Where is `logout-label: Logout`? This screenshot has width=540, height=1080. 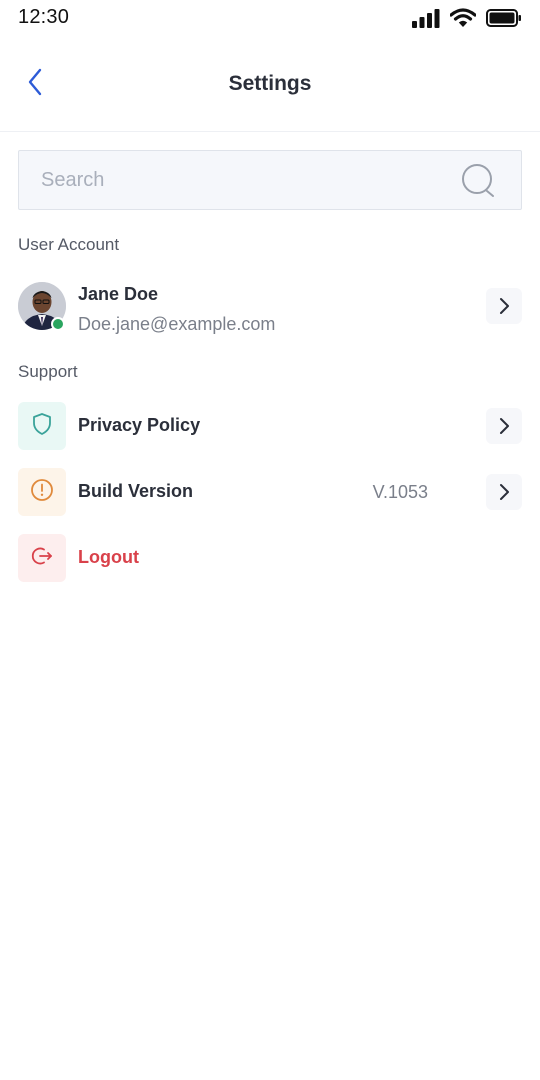 logout-label: Logout is located at coordinates (108, 557).